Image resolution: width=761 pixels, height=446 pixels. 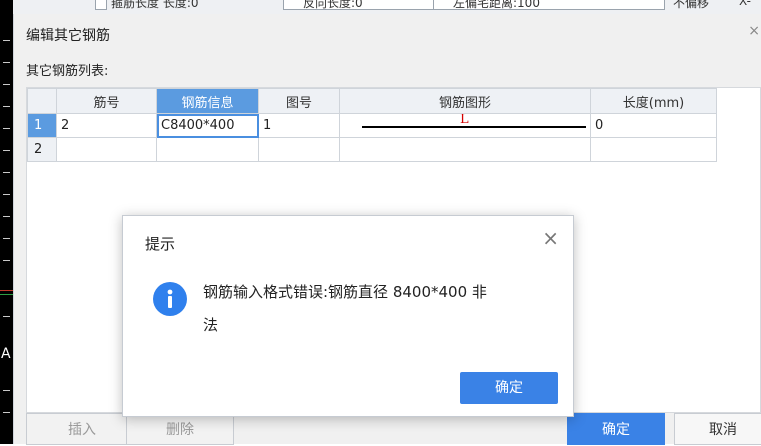 I want to click on message-line: 法, so click(x=211, y=325).